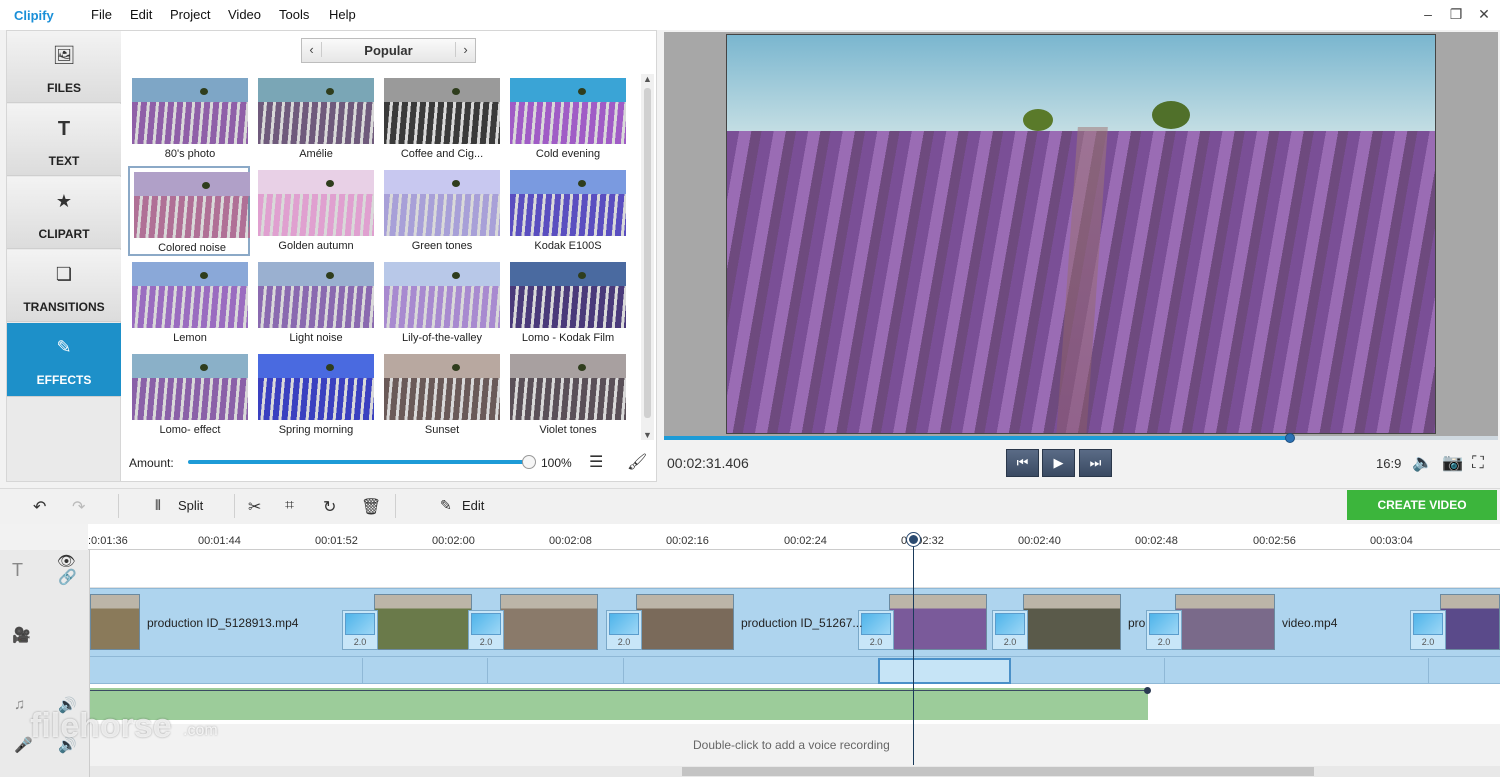 Image resolution: width=1500 pixels, height=777 pixels. Describe the element at coordinates (913, 539) in the screenshot. I see `playhead-handle` at that location.